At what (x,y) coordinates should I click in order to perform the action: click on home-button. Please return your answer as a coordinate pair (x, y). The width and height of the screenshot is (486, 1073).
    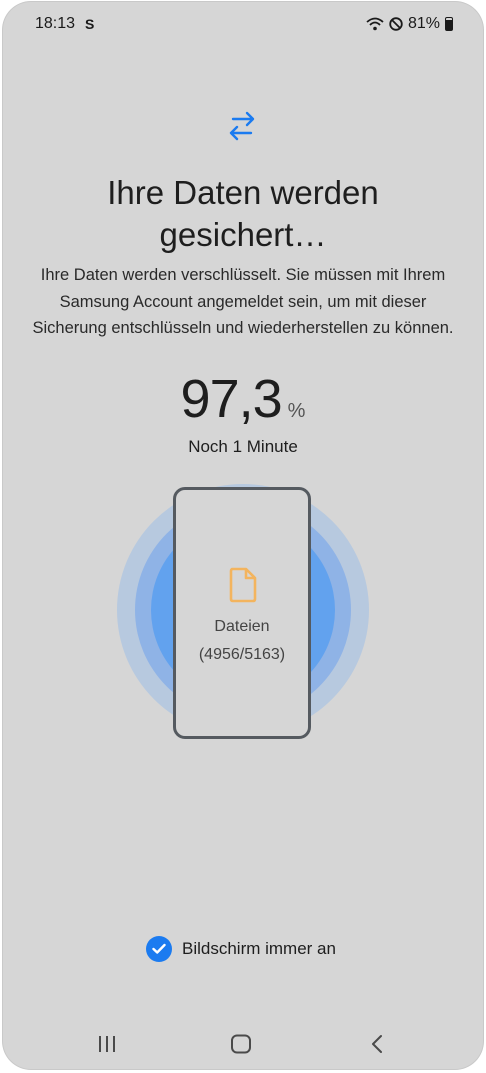
    Looking at the image, I should click on (241, 1044).